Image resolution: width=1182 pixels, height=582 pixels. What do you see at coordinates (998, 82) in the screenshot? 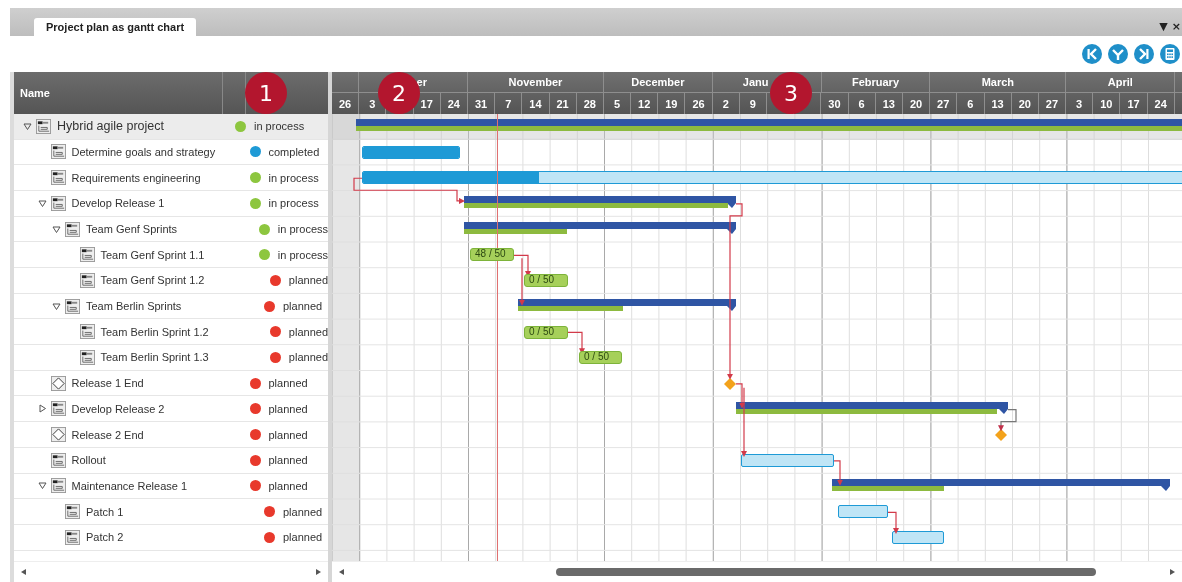
I see `month-label: March` at bounding box center [998, 82].